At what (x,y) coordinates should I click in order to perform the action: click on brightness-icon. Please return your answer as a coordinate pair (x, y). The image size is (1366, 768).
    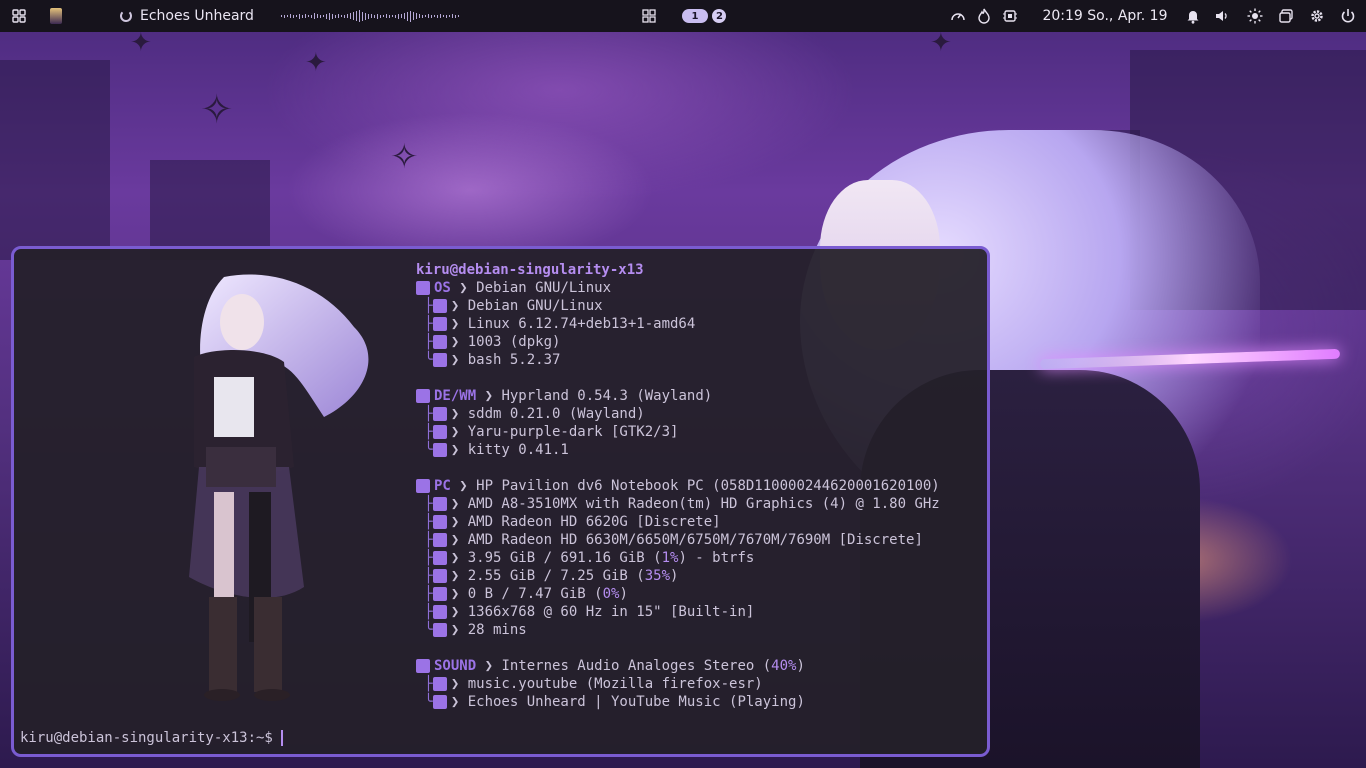
    Looking at the image, I should click on (1255, 16).